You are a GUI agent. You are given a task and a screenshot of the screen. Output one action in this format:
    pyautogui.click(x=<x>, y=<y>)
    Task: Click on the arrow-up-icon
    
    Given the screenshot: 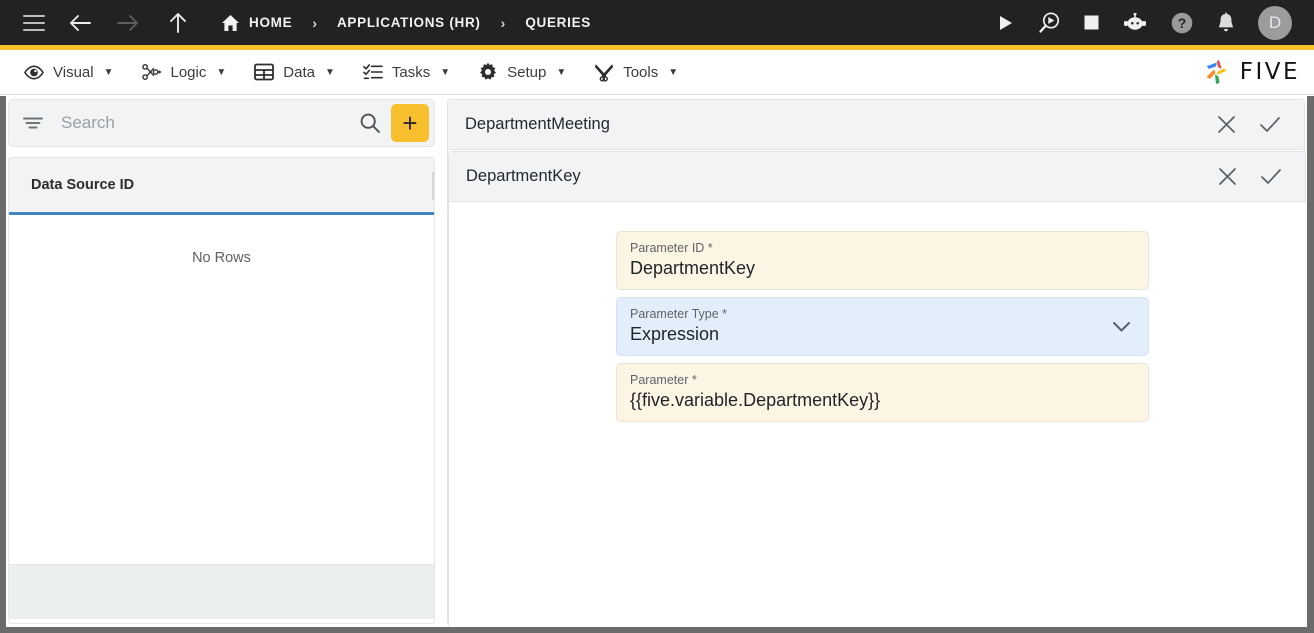 What is the action you would take?
    pyautogui.click(x=178, y=23)
    